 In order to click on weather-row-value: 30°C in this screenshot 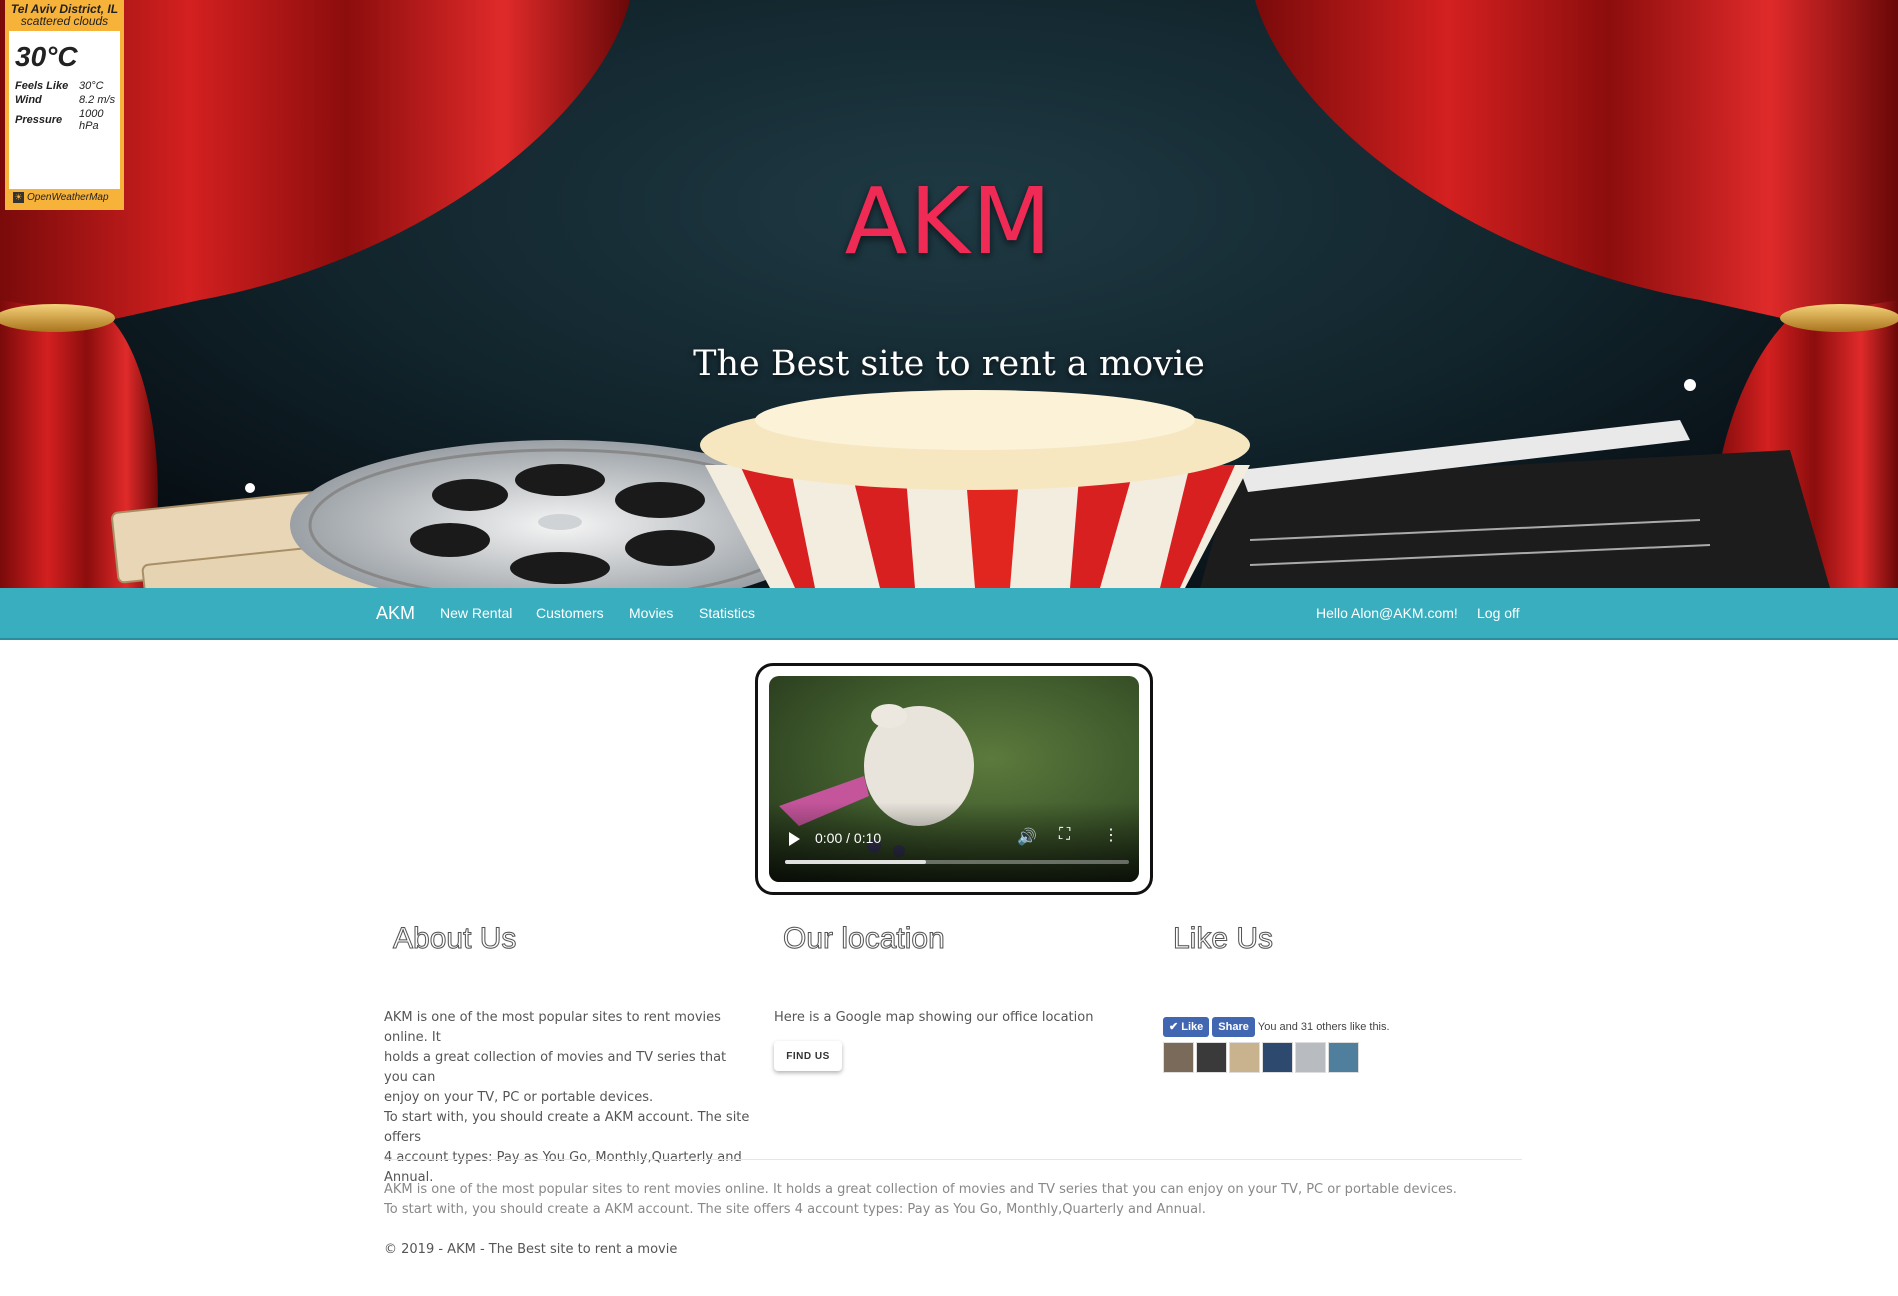, I will do `click(91, 86)`.